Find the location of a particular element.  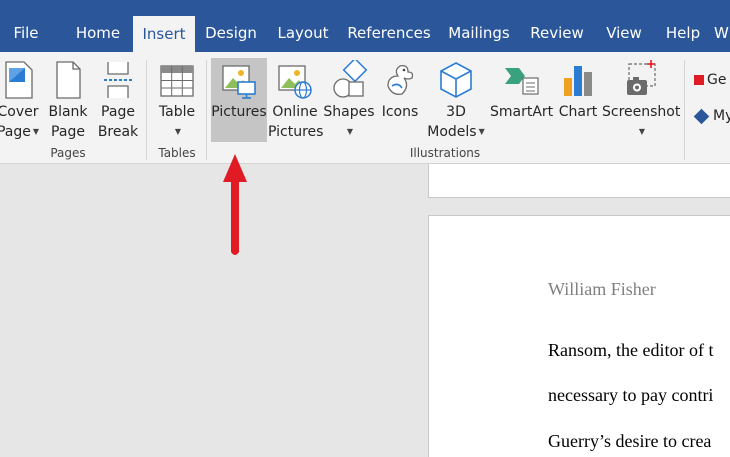

tab-help: Help is located at coordinates (683, 33).